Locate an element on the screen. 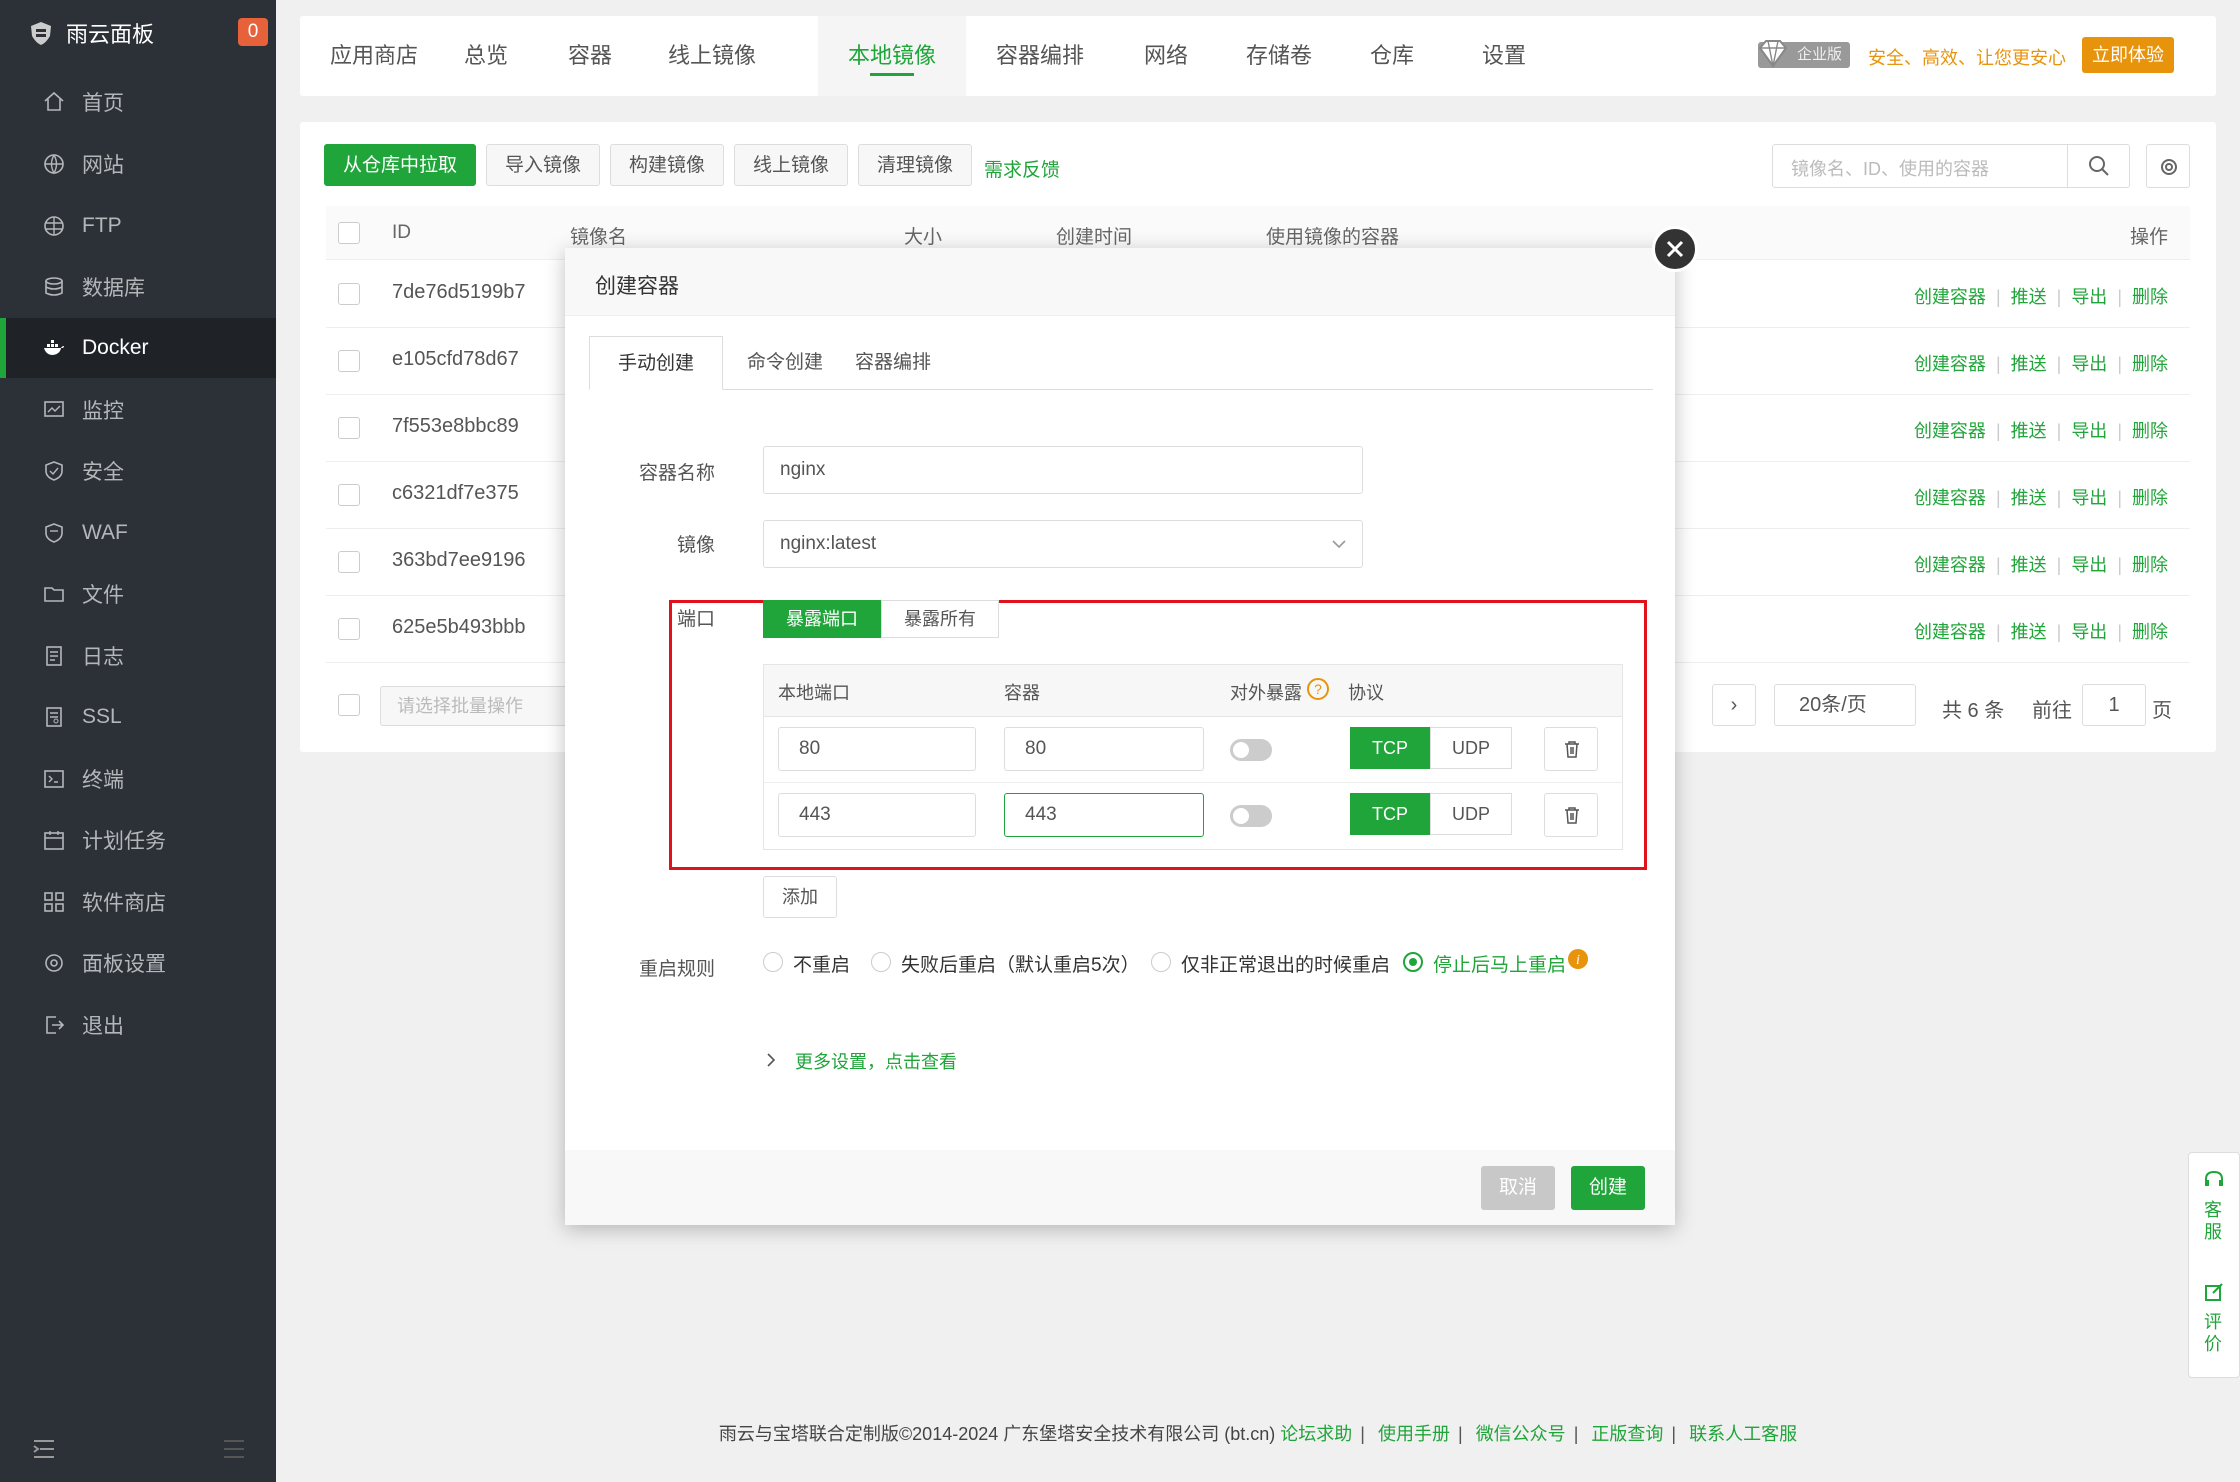 The width and height of the screenshot is (2240, 1482). collapse-menu-icon is located at coordinates (44, 1449).